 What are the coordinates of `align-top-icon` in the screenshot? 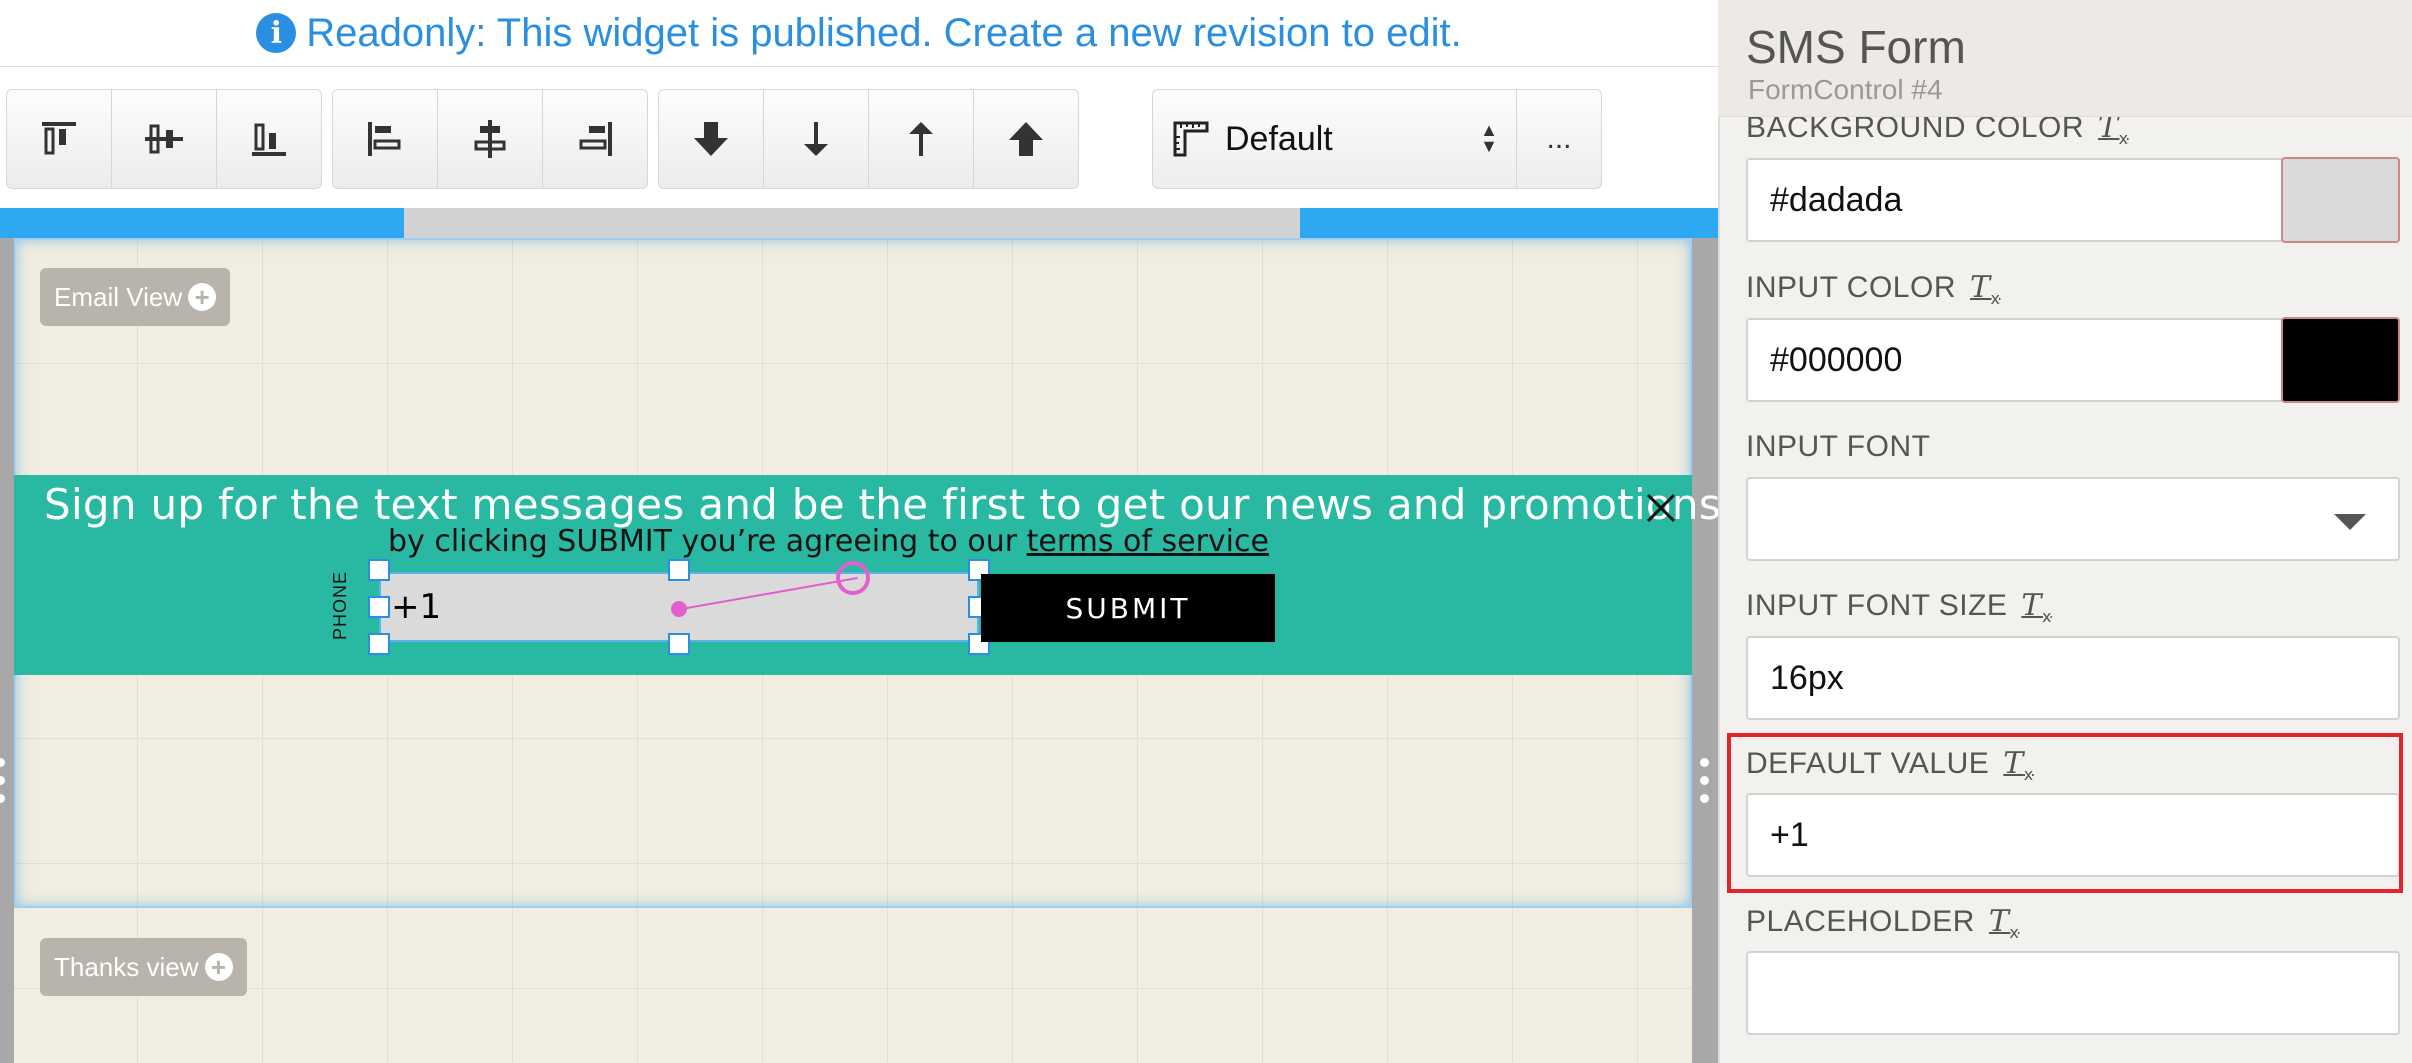 It's located at (59, 138).